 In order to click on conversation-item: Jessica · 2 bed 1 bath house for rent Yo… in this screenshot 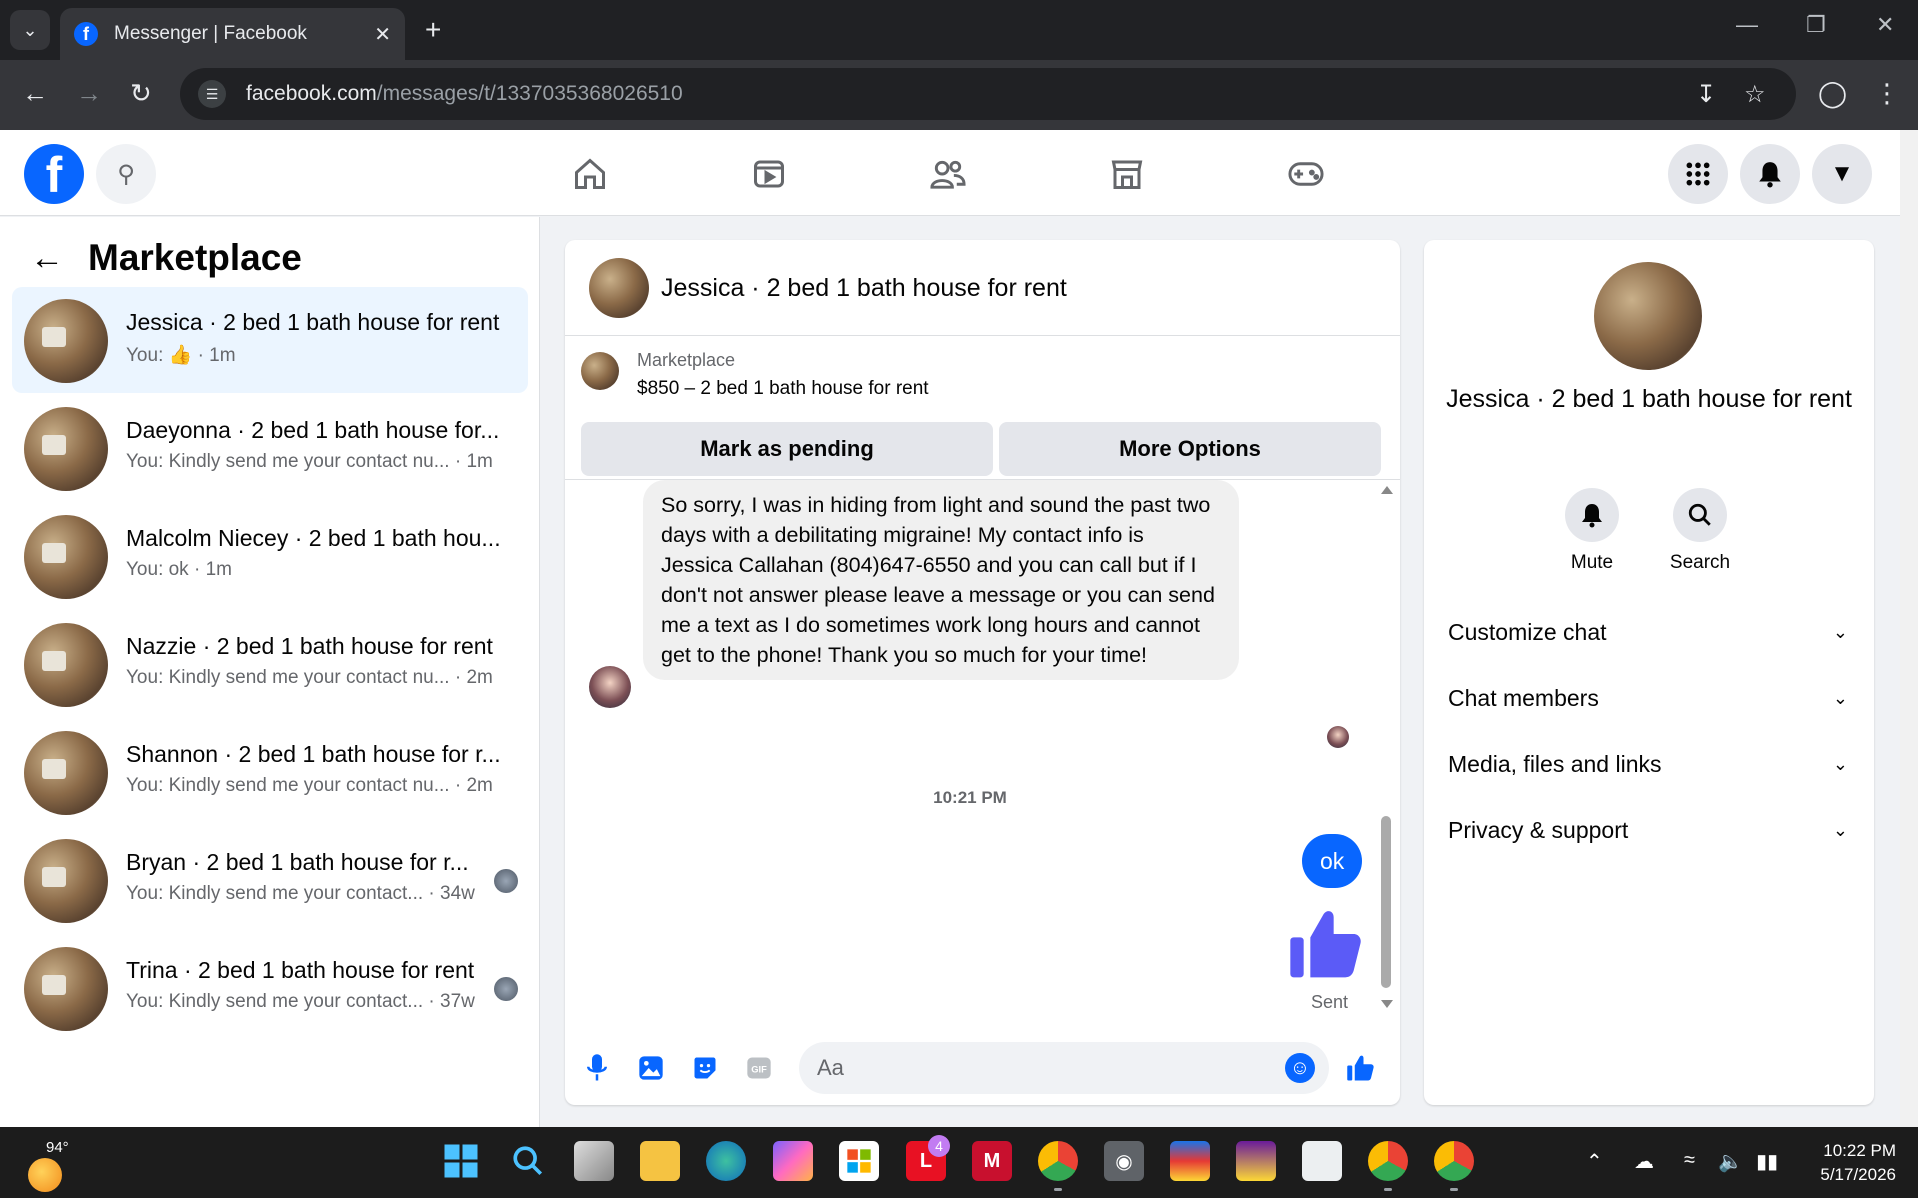, I will do `click(270, 340)`.